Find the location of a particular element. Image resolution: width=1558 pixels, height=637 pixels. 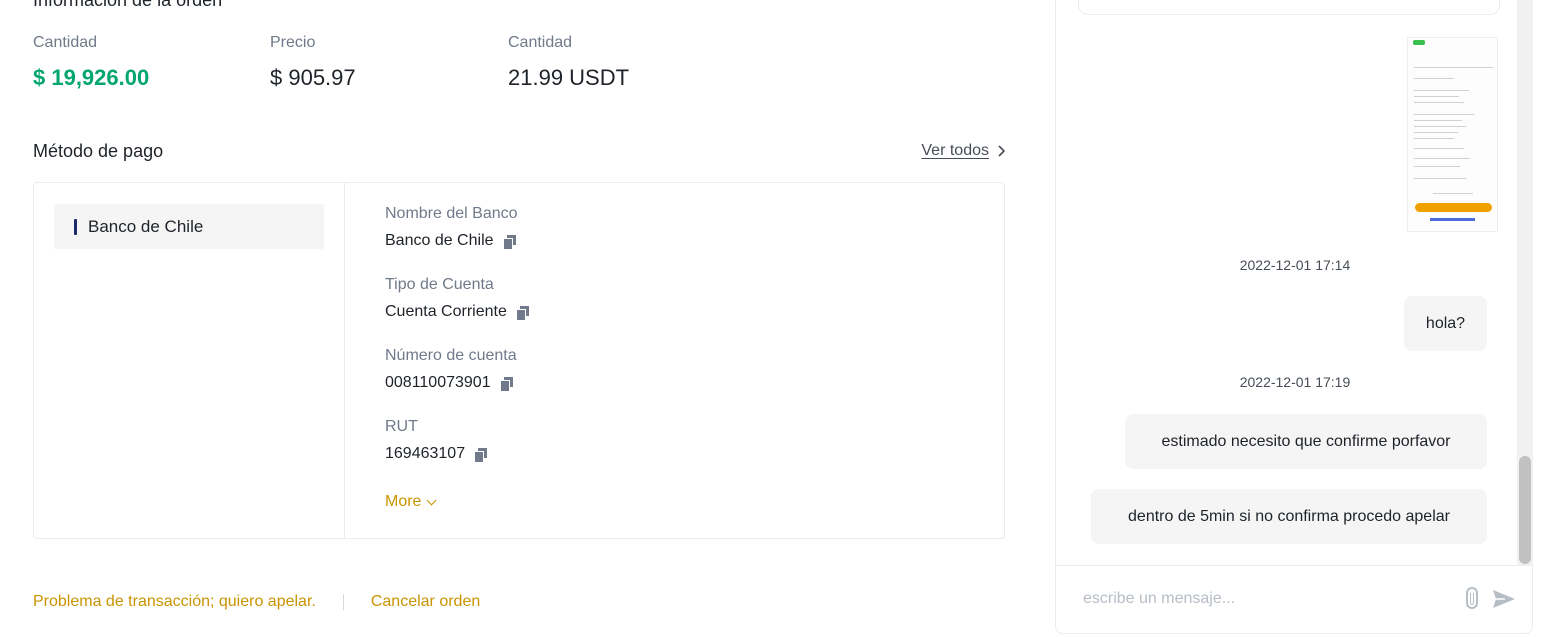

amount-column: Cantidad $ 19,926.00 is located at coordinates (91, 62).